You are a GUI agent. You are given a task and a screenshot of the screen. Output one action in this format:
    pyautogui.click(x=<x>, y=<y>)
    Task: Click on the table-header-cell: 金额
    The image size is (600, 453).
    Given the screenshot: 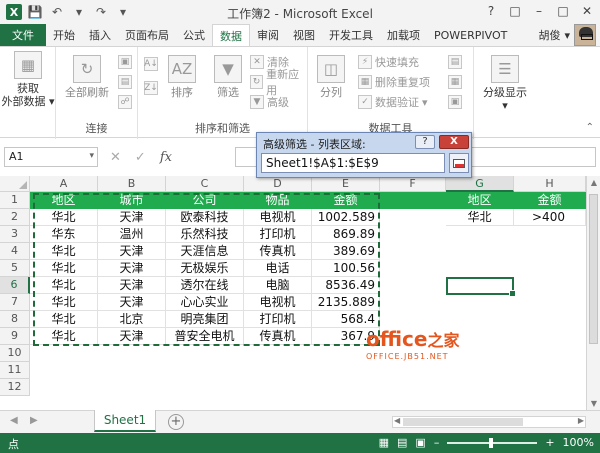 What is the action you would take?
    pyautogui.click(x=346, y=200)
    